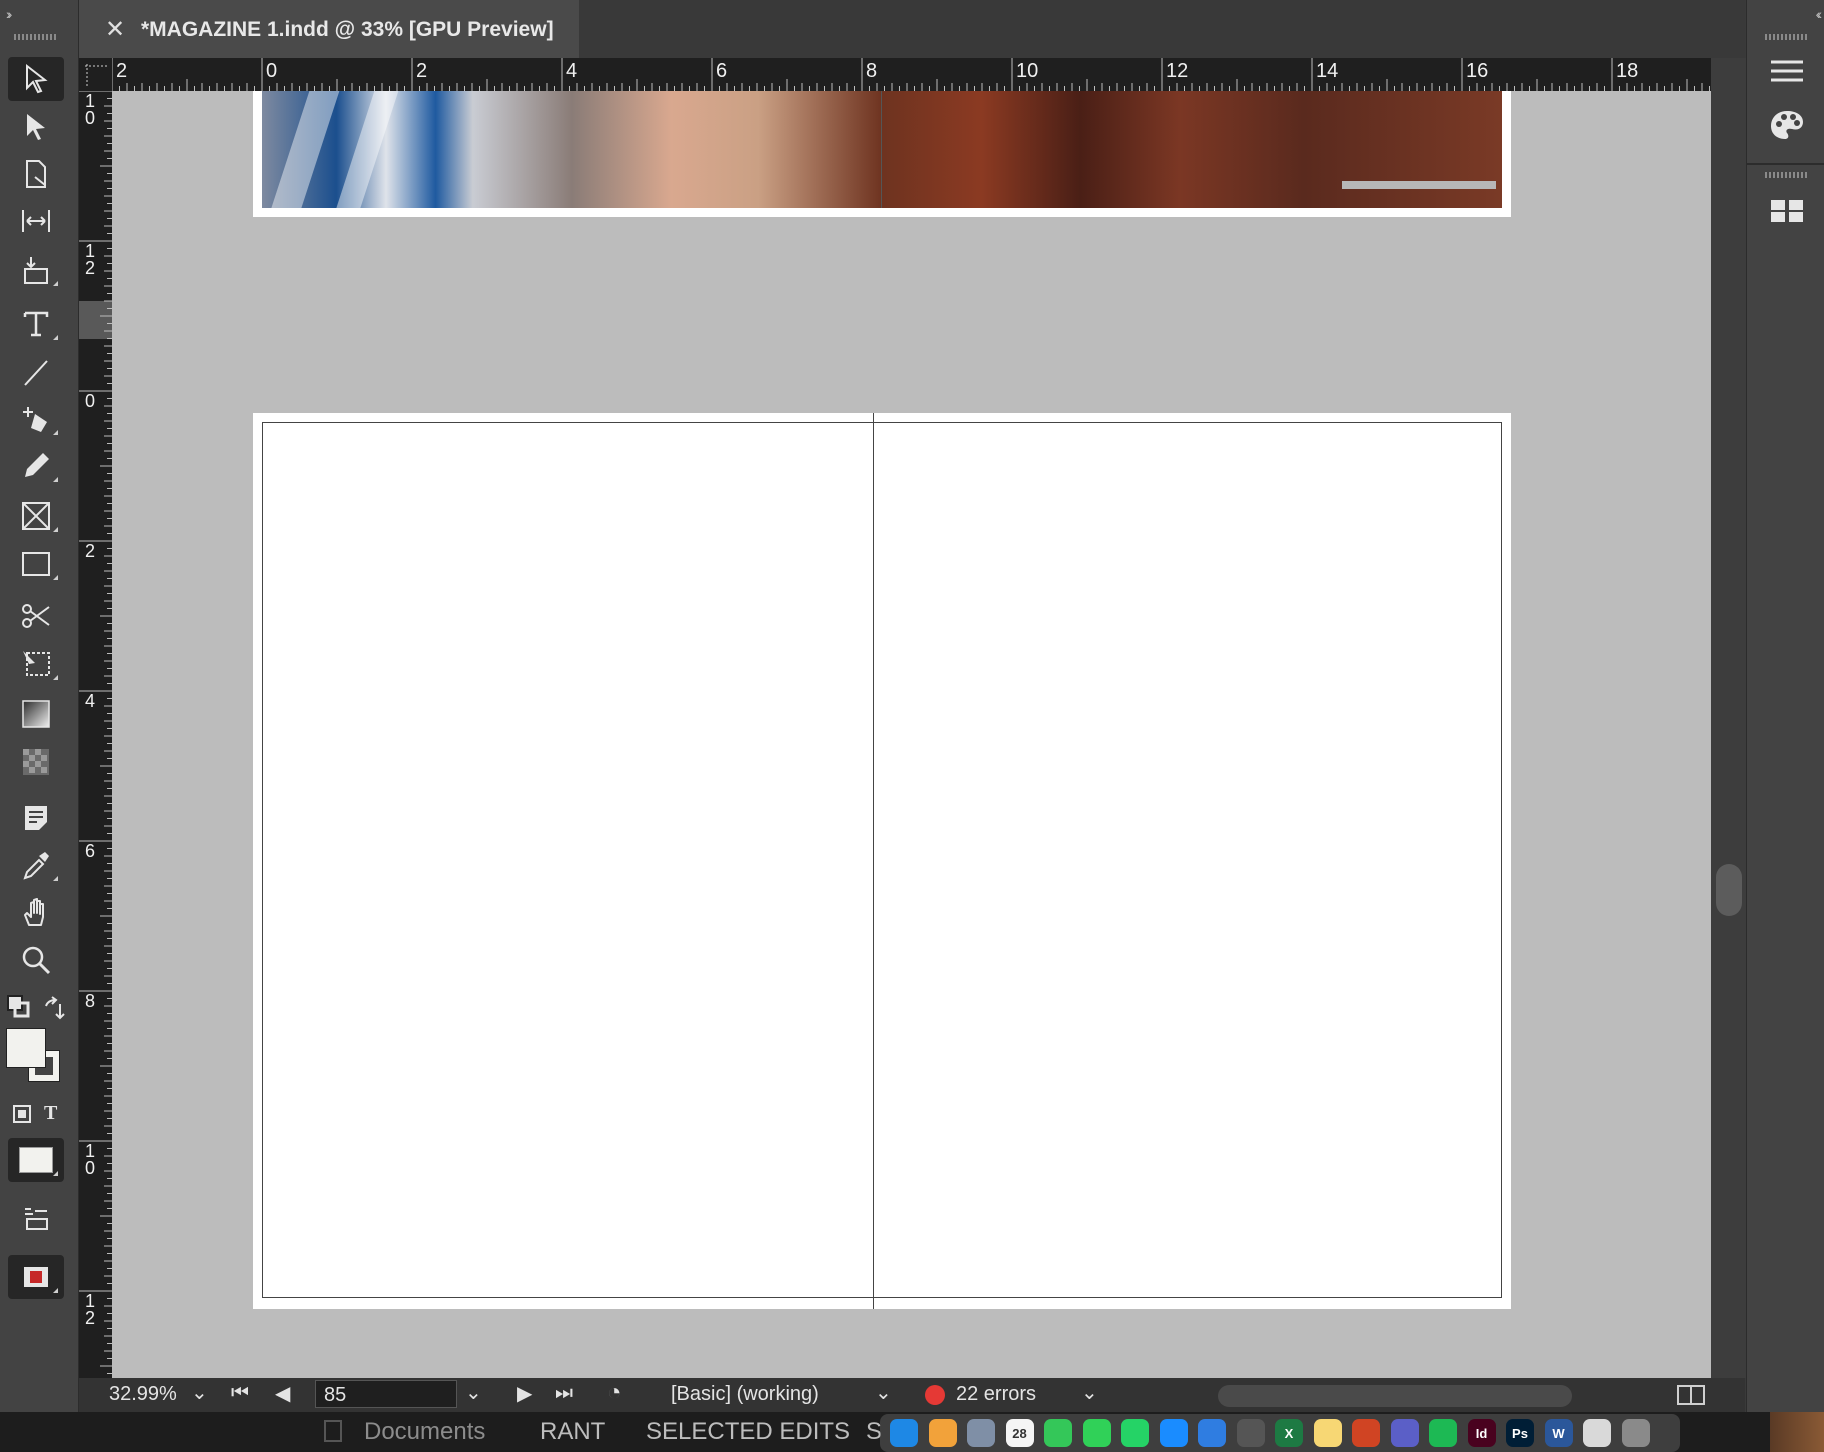 The height and width of the screenshot is (1452, 1824). I want to click on note-tool, so click(36, 817).